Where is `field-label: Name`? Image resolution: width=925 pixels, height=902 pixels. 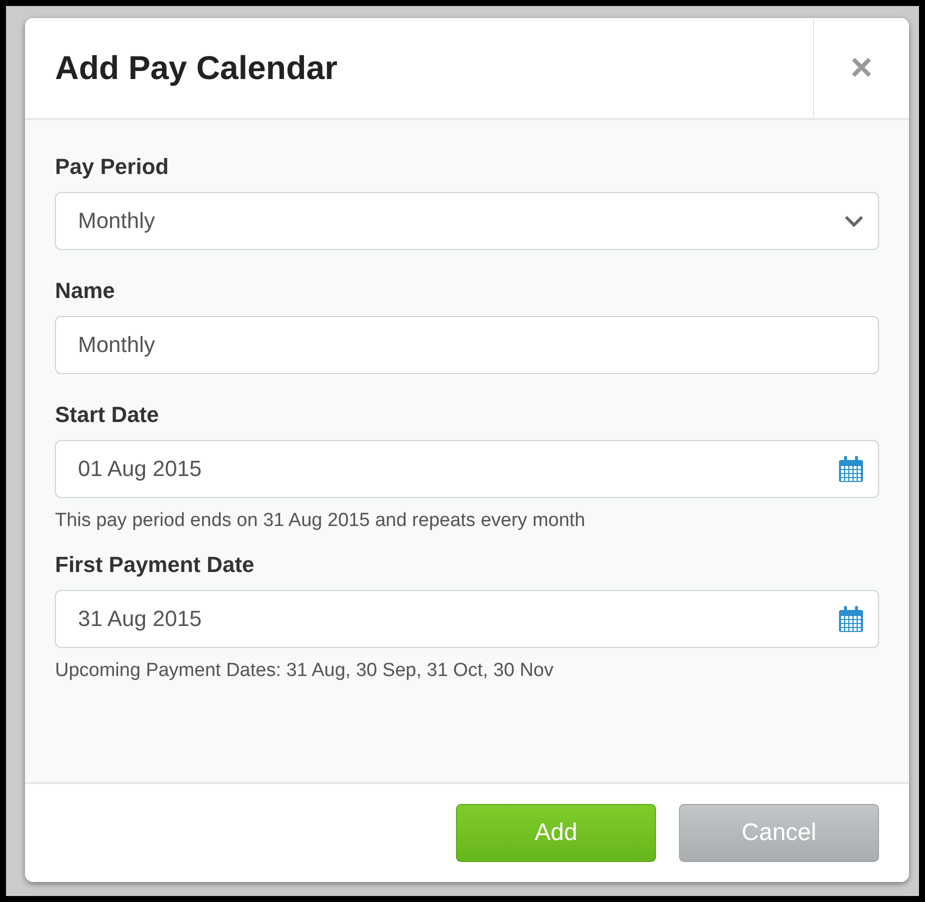
field-label: Name is located at coordinates (85, 291).